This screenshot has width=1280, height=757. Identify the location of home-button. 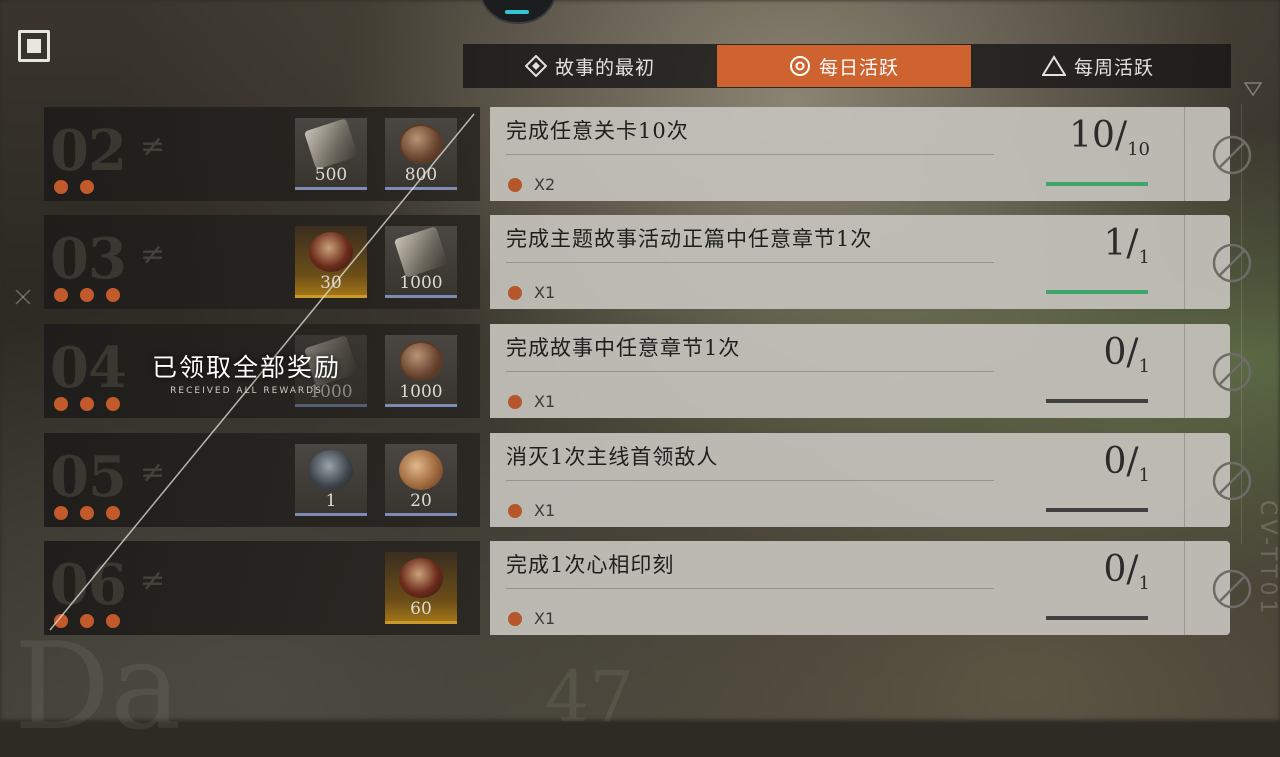
(34, 46).